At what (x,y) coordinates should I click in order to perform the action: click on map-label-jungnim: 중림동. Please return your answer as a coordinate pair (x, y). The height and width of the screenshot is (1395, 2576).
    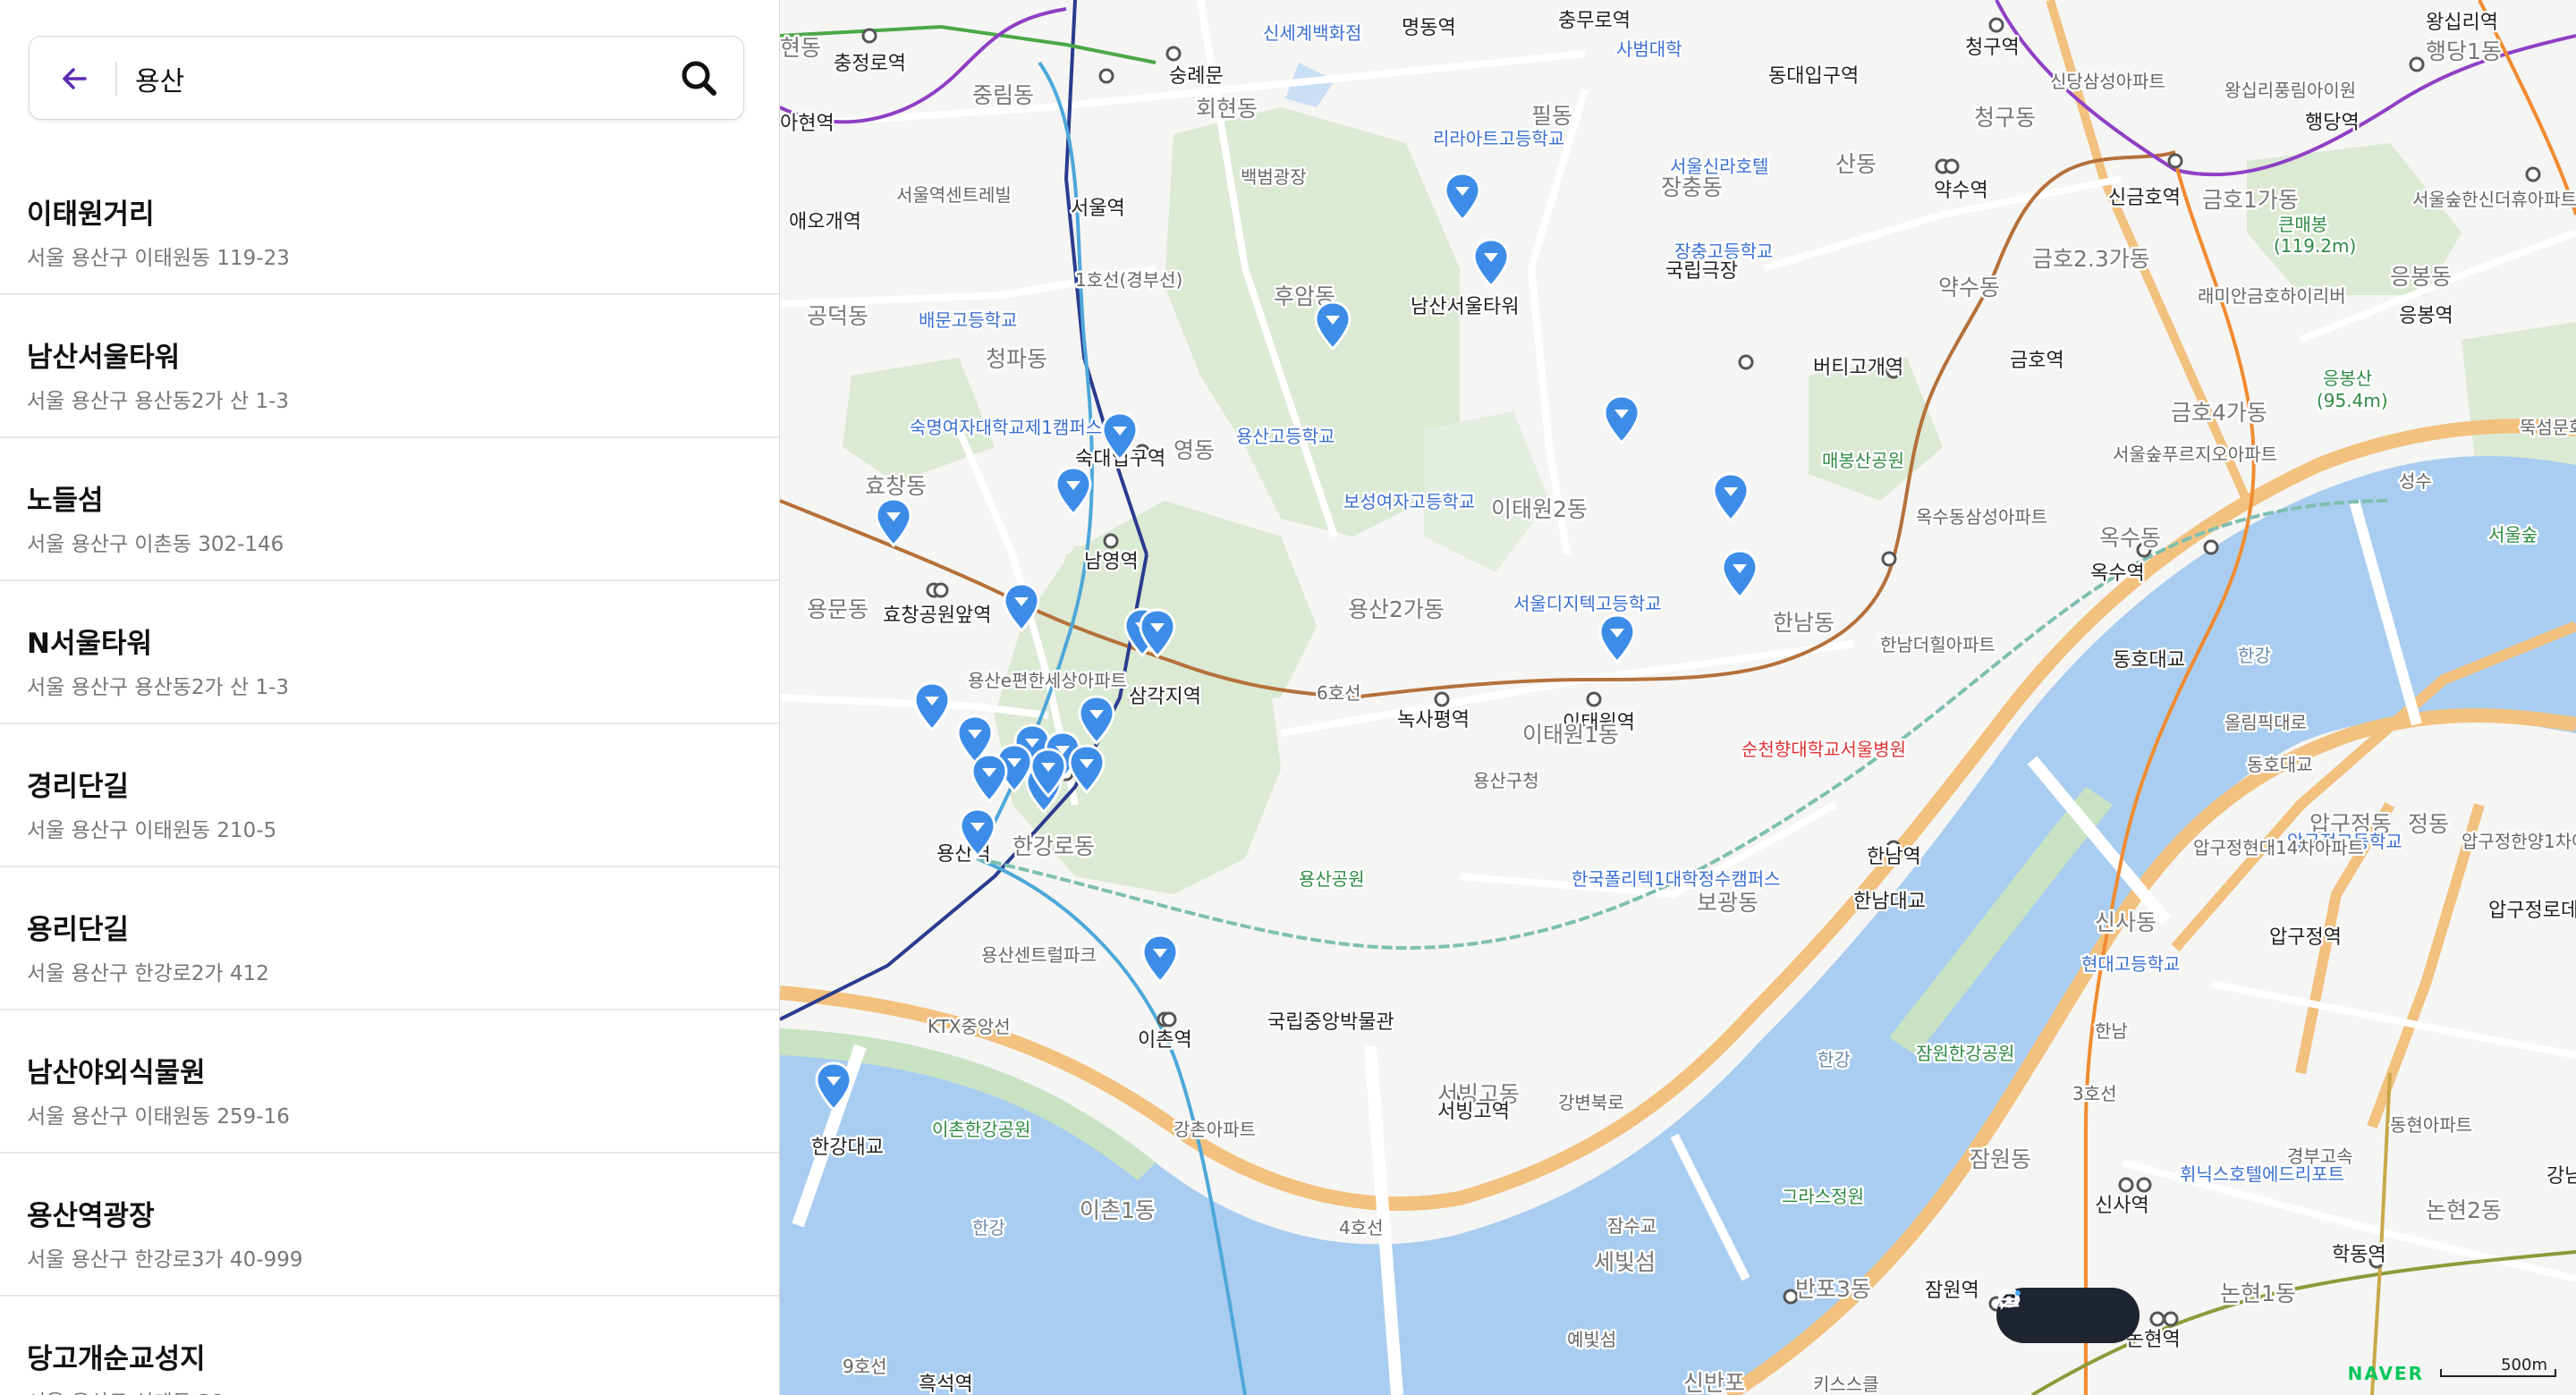
    Looking at the image, I should click on (1003, 95).